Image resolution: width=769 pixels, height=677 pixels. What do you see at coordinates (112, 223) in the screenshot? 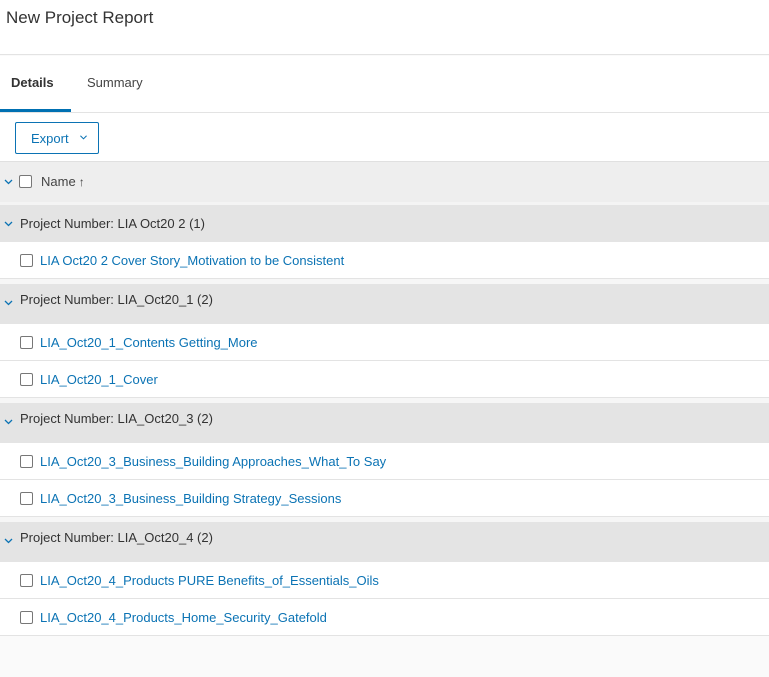
I see `group-label: Project Number: LIA Oct20 2 (1)` at bounding box center [112, 223].